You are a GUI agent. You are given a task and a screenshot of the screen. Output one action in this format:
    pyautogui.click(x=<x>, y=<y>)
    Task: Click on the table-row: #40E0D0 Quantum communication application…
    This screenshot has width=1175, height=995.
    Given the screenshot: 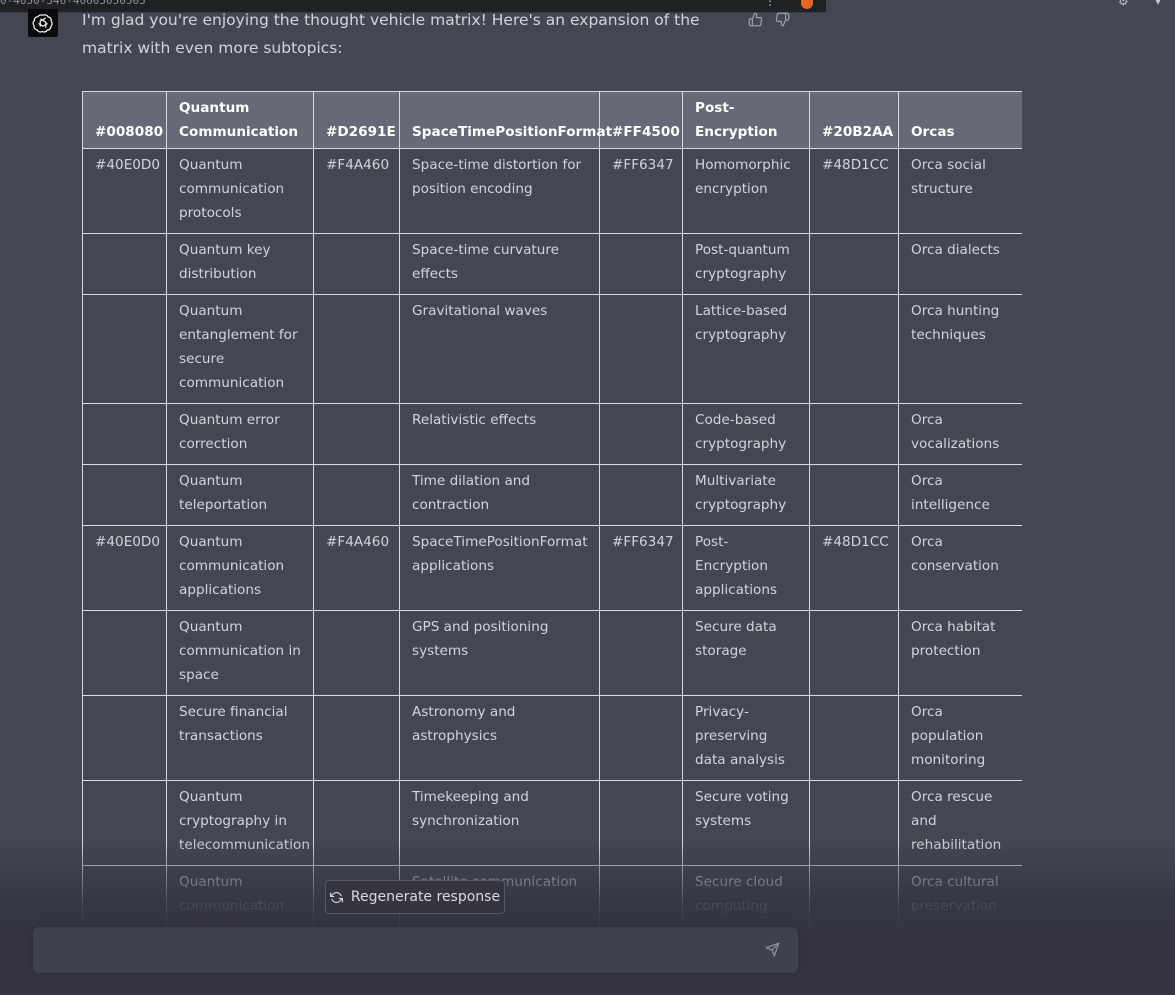 What is the action you would take?
    pyautogui.click(x=552, y=568)
    